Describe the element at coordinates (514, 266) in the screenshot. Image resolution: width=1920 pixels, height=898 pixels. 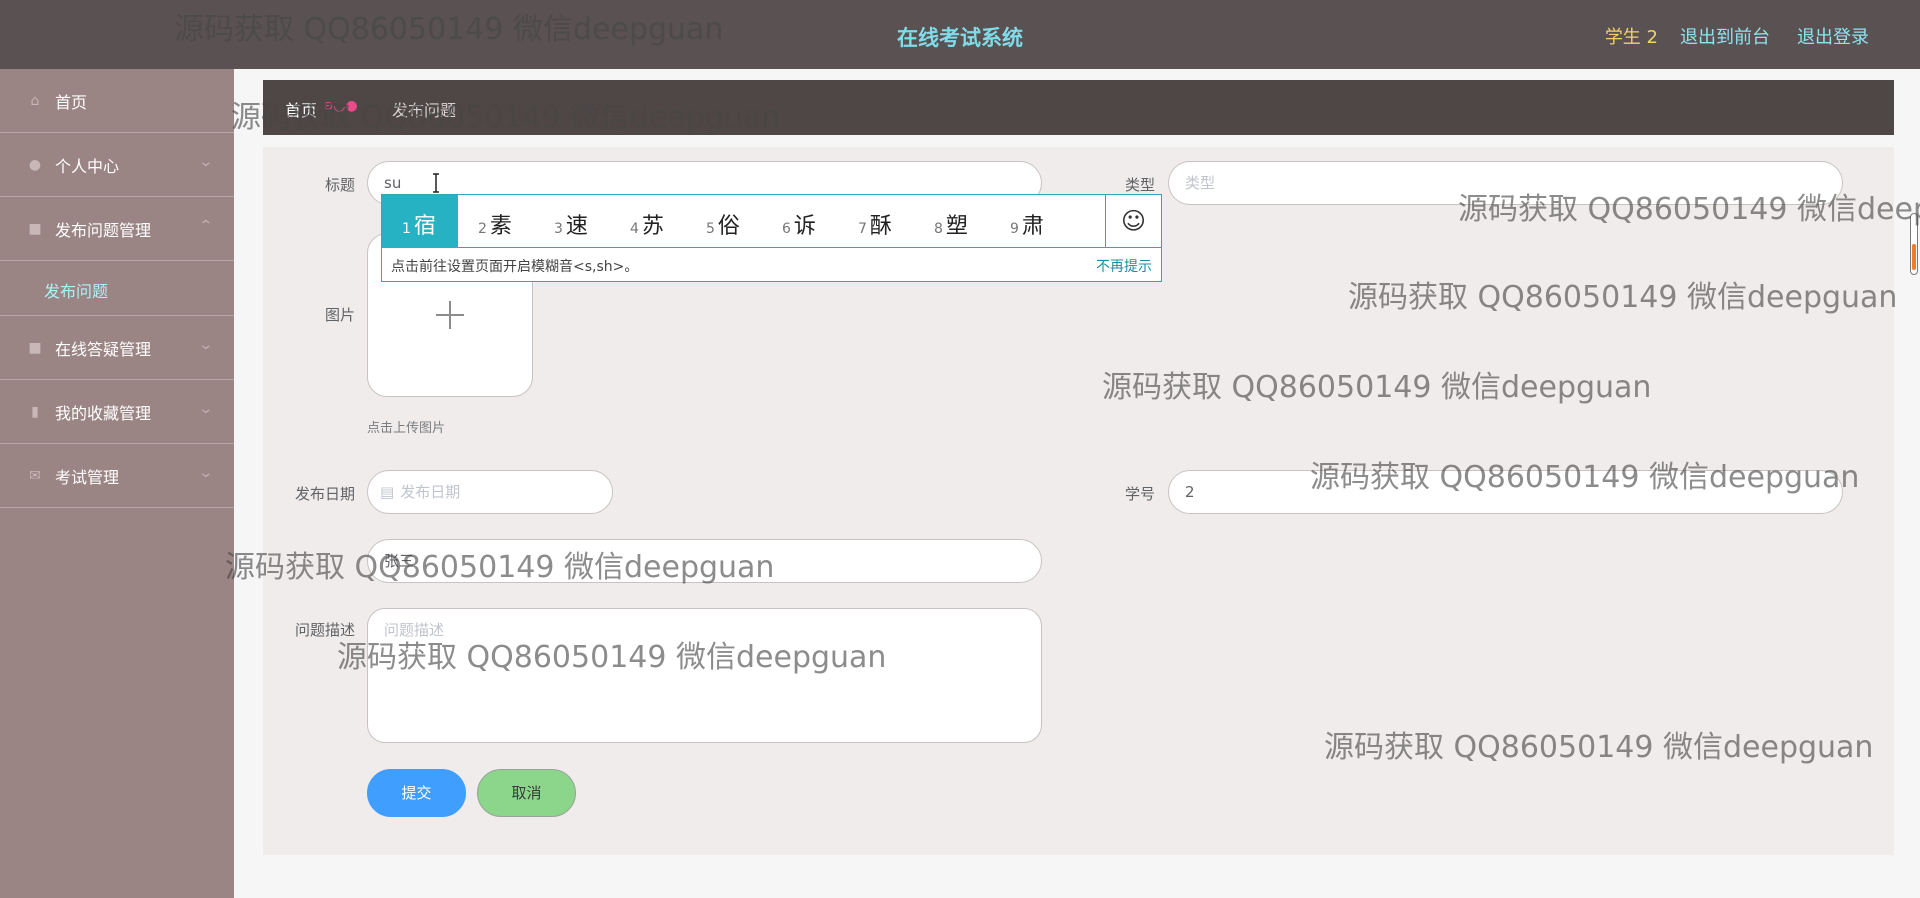
I see `ime-tip: 点击前往设置页面开启模糊音<s,sh>。` at that location.